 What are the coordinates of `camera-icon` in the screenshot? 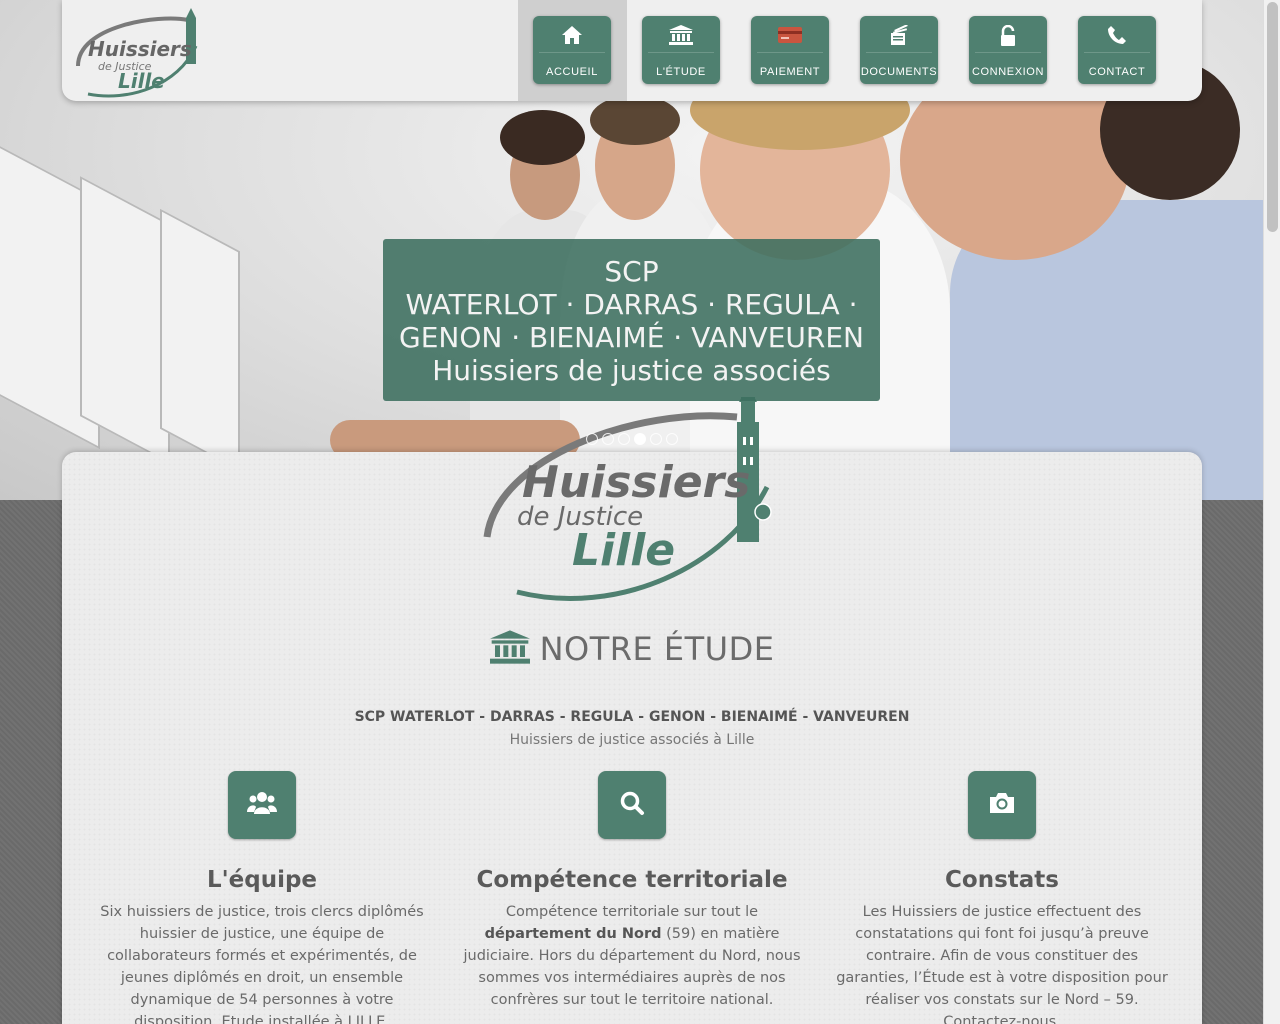 It's located at (1002, 805).